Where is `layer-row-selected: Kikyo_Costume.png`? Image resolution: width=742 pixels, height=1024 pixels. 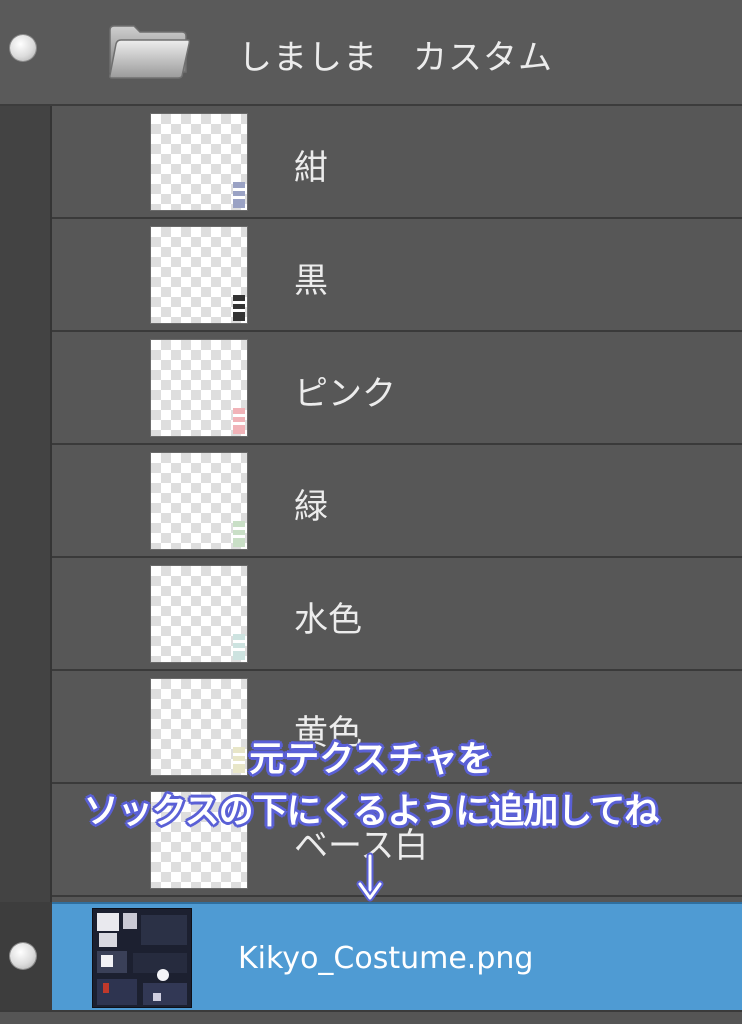 layer-row-selected: Kikyo_Costume.png is located at coordinates (371, 956).